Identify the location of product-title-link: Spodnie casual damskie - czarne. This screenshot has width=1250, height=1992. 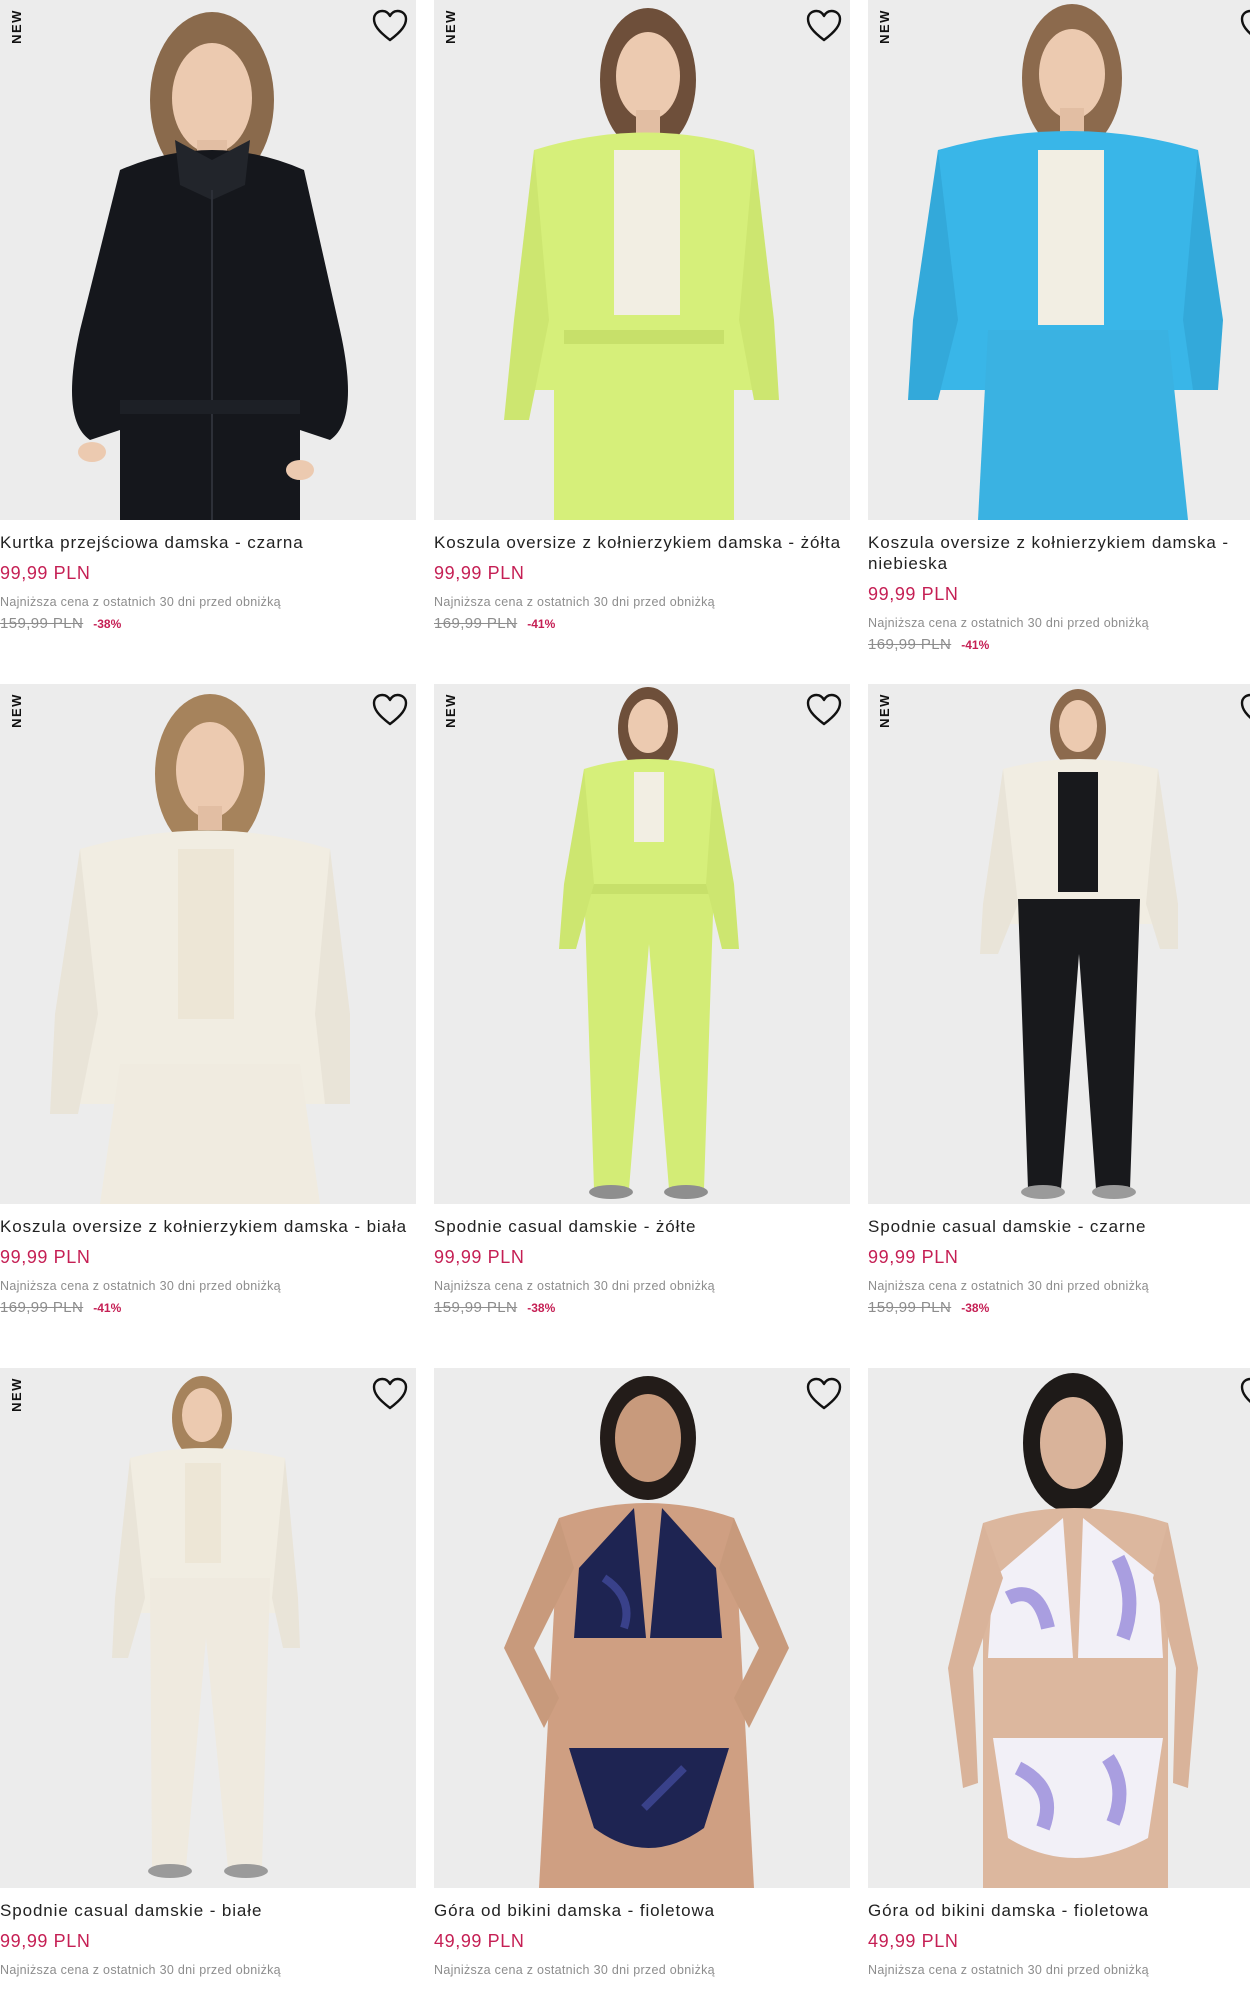
(1059, 1226).